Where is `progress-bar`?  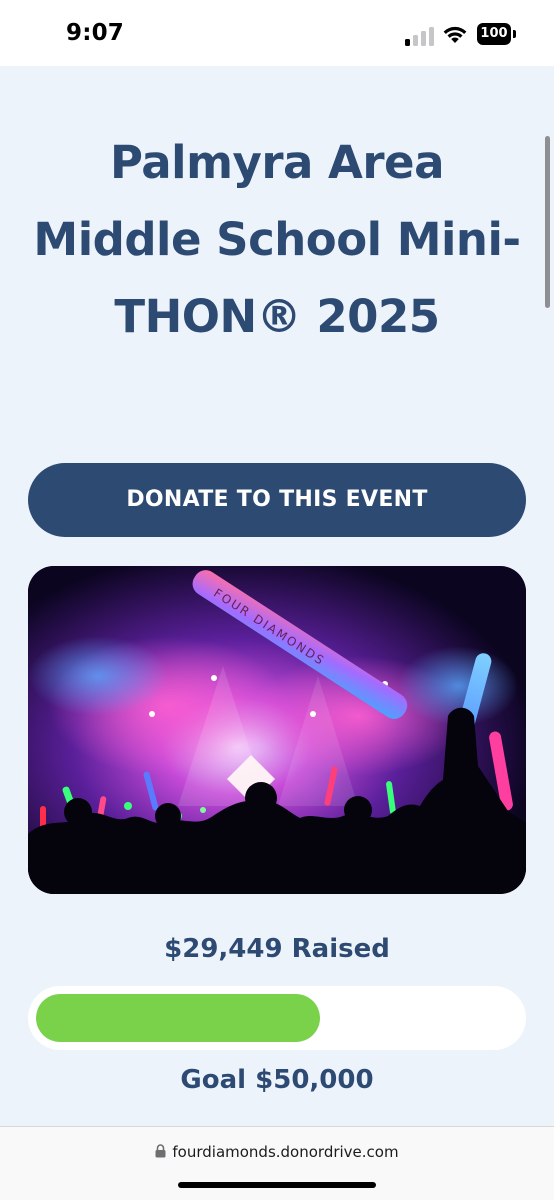
progress-bar is located at coordinates (277, 1018).